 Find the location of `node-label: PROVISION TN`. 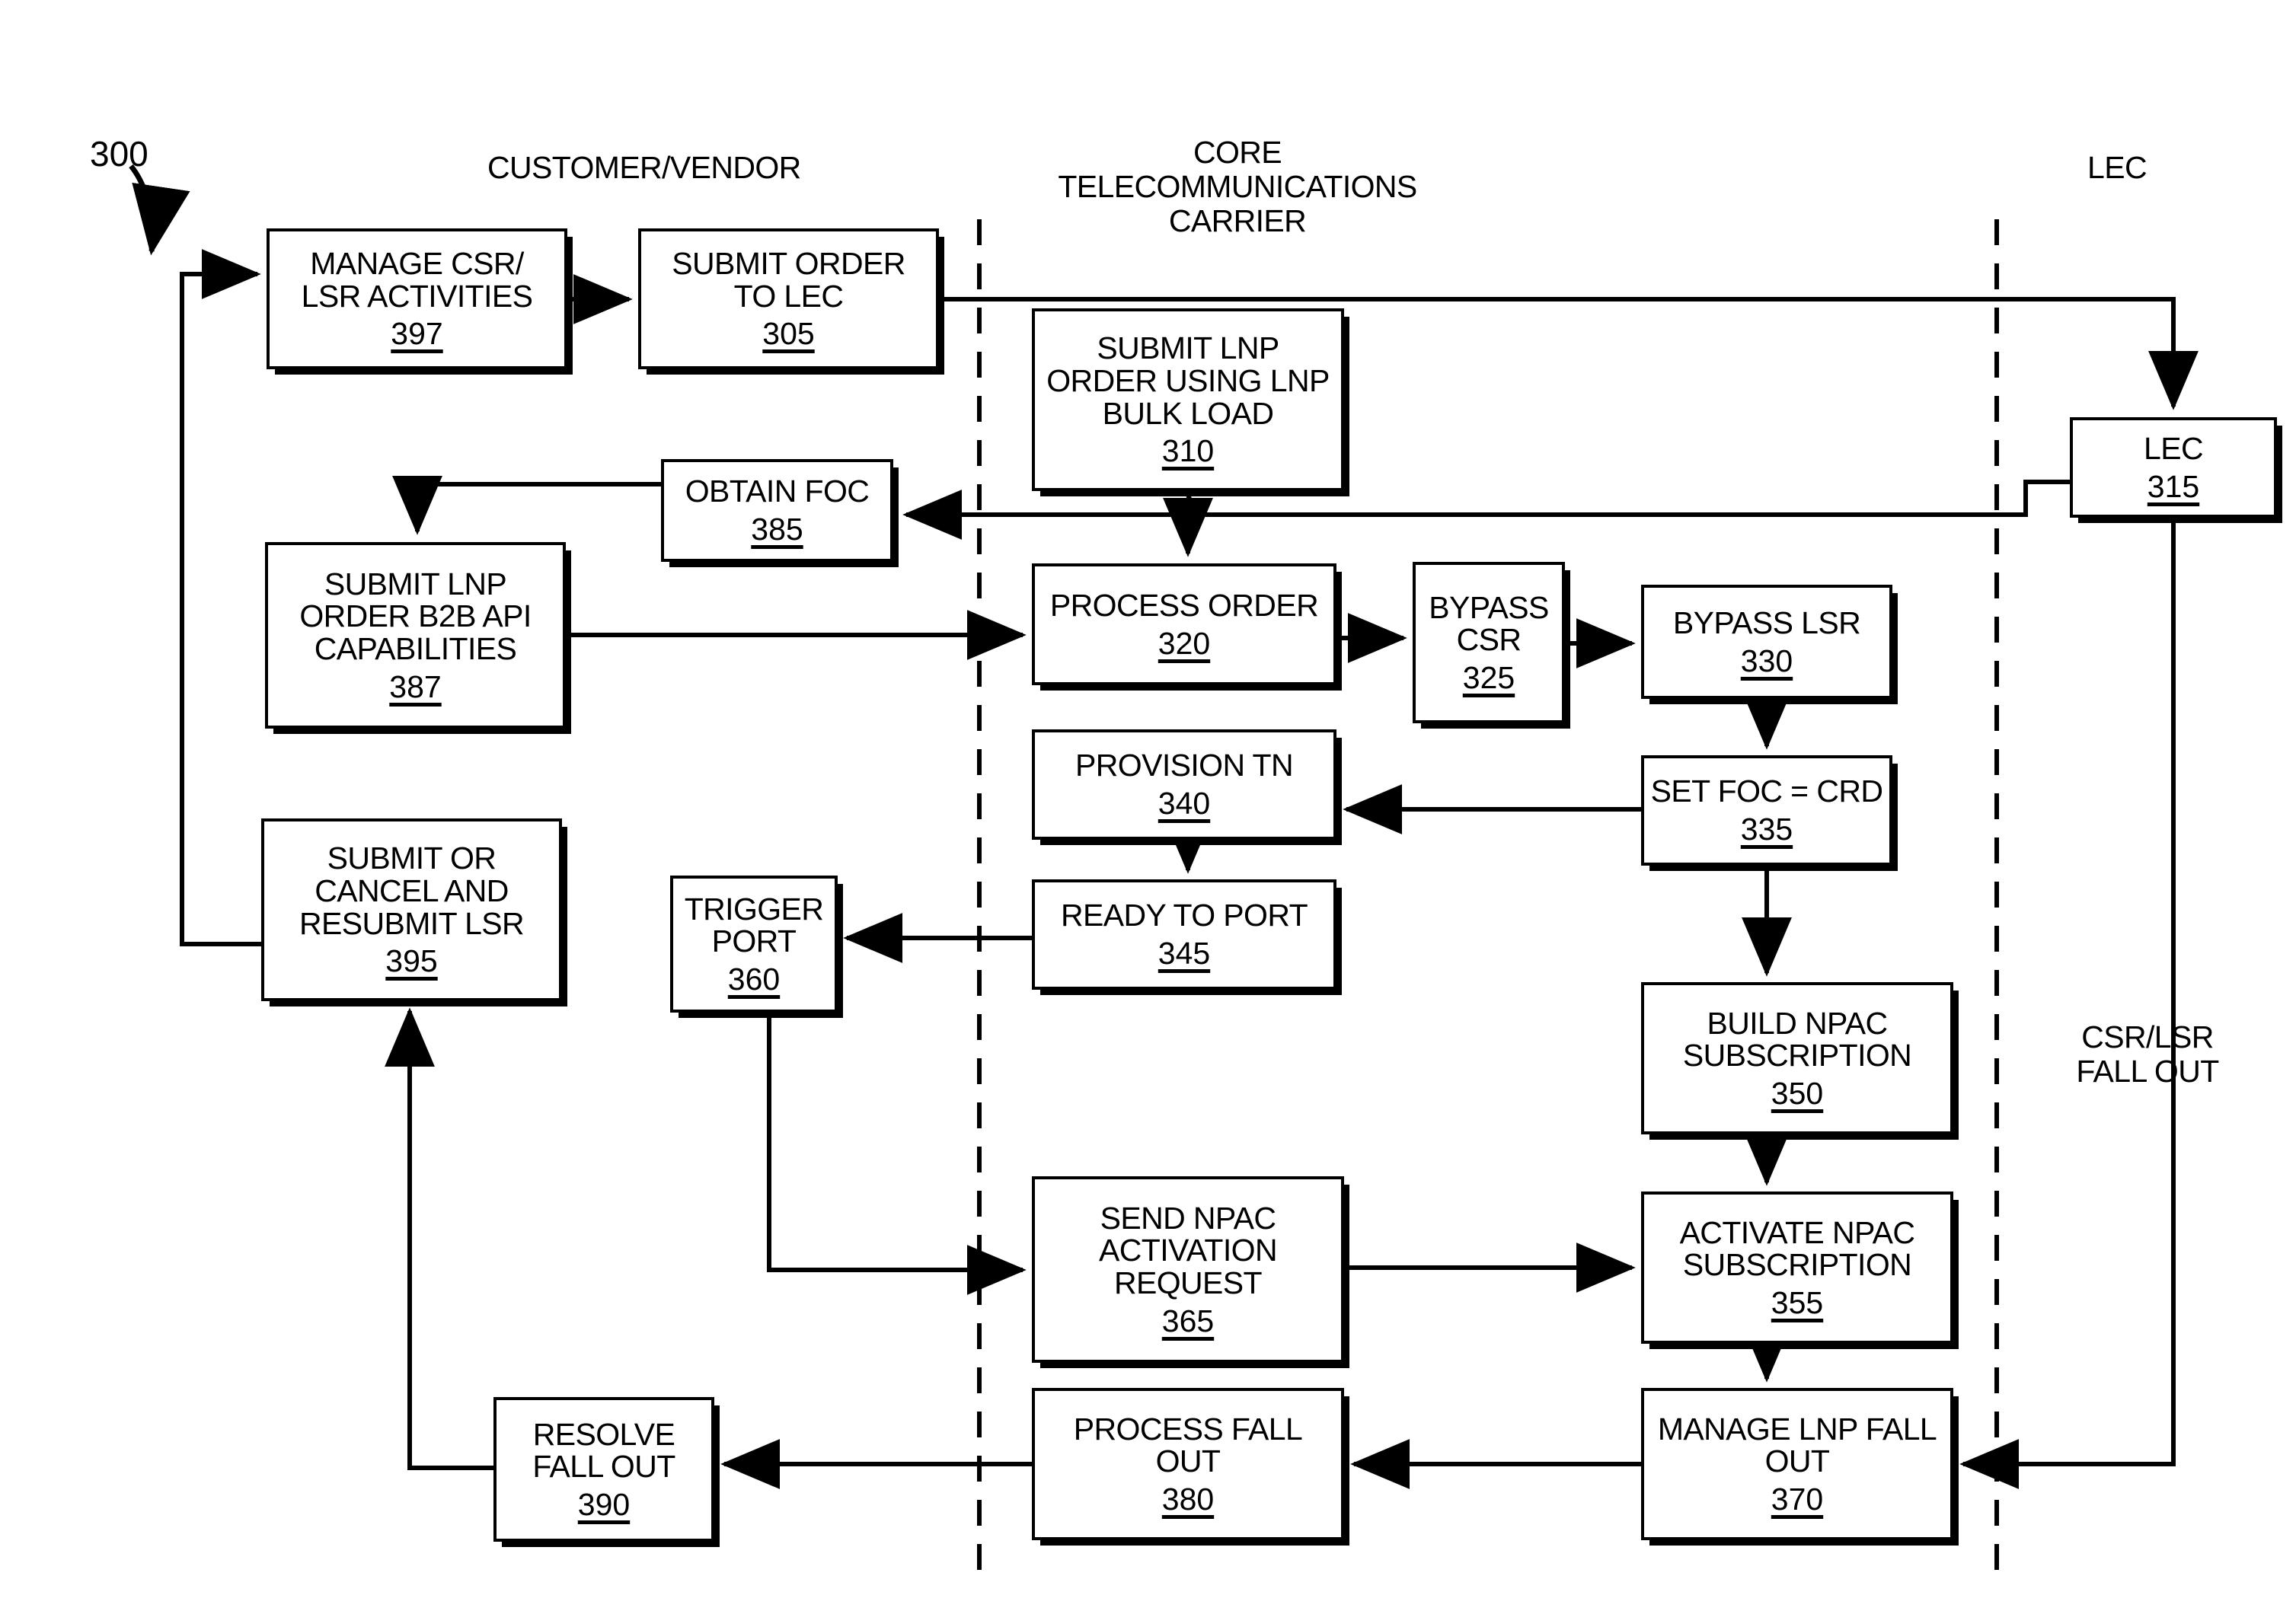

node-label: PROVISION TN is located at coordinates (1184, 765).